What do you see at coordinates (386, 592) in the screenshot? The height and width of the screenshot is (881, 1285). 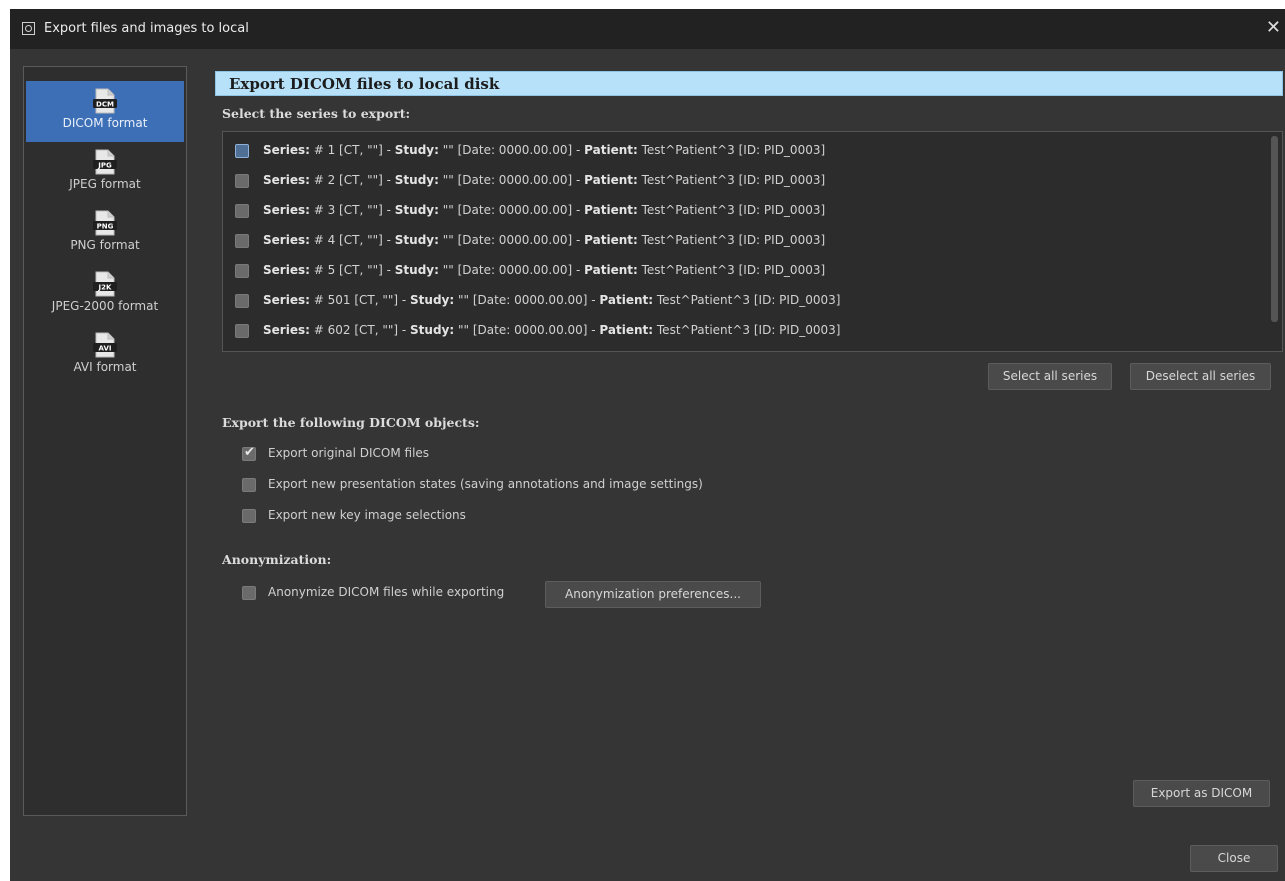 I see `anonymize-label: Anonymize DICOM files while exporting` at bounding box center [386, 592].